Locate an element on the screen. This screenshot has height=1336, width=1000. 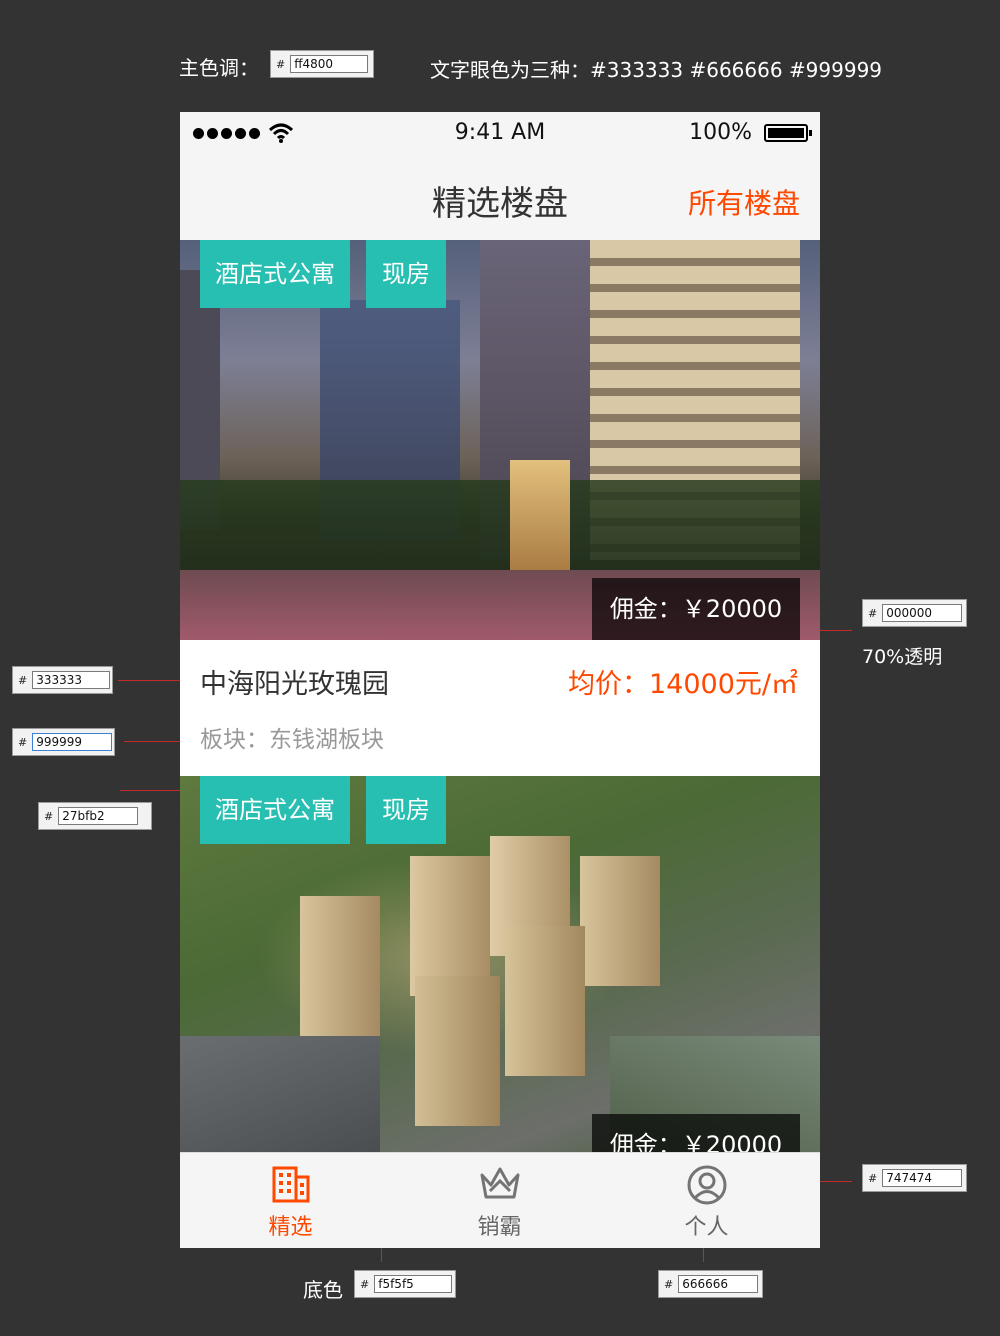
tab-inactive-swatch: # 747474 is located at coordinates (914, 1178).